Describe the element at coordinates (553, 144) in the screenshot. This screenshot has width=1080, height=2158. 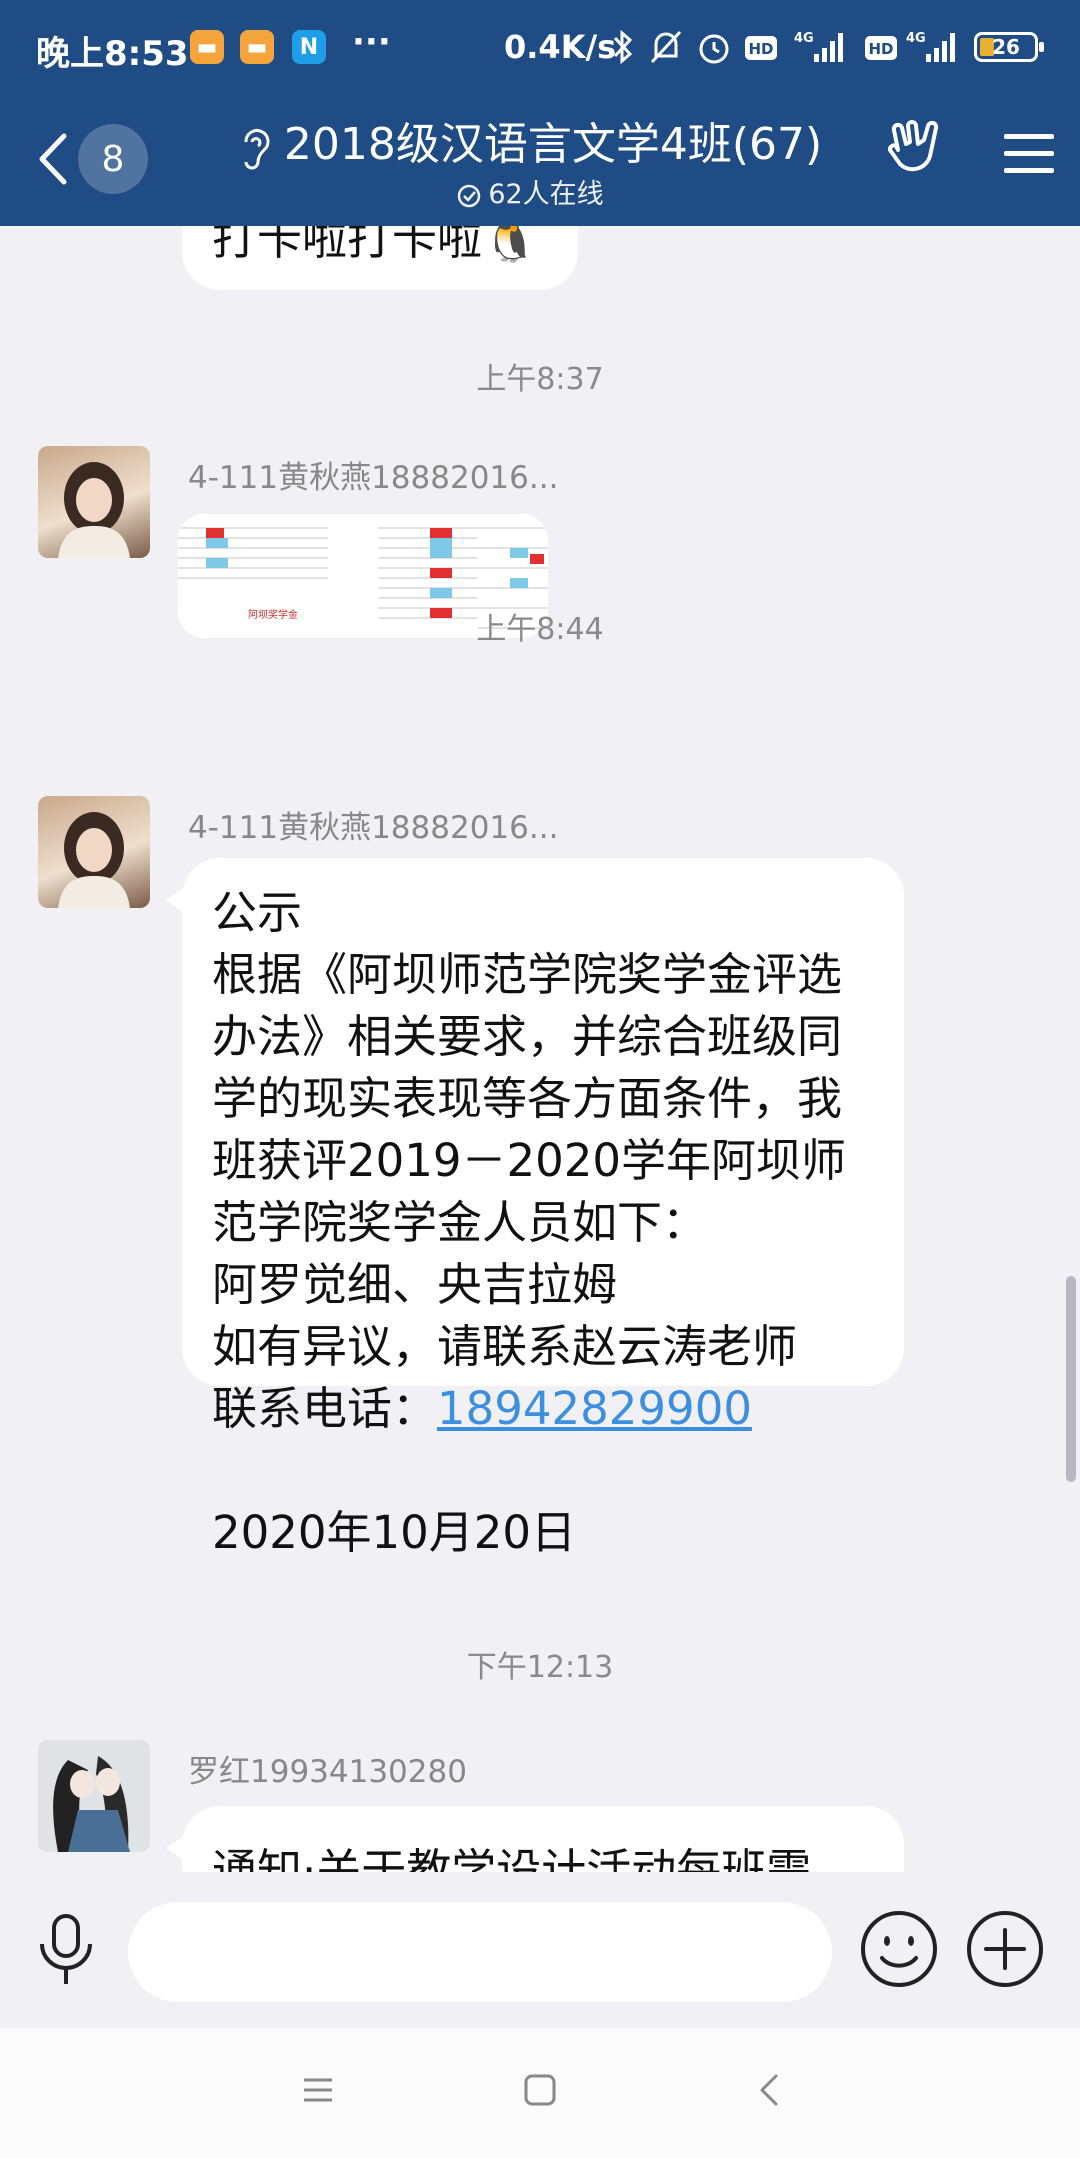
I see `chat-title-text: 2018级汉语言文学4班(67)` at that location.